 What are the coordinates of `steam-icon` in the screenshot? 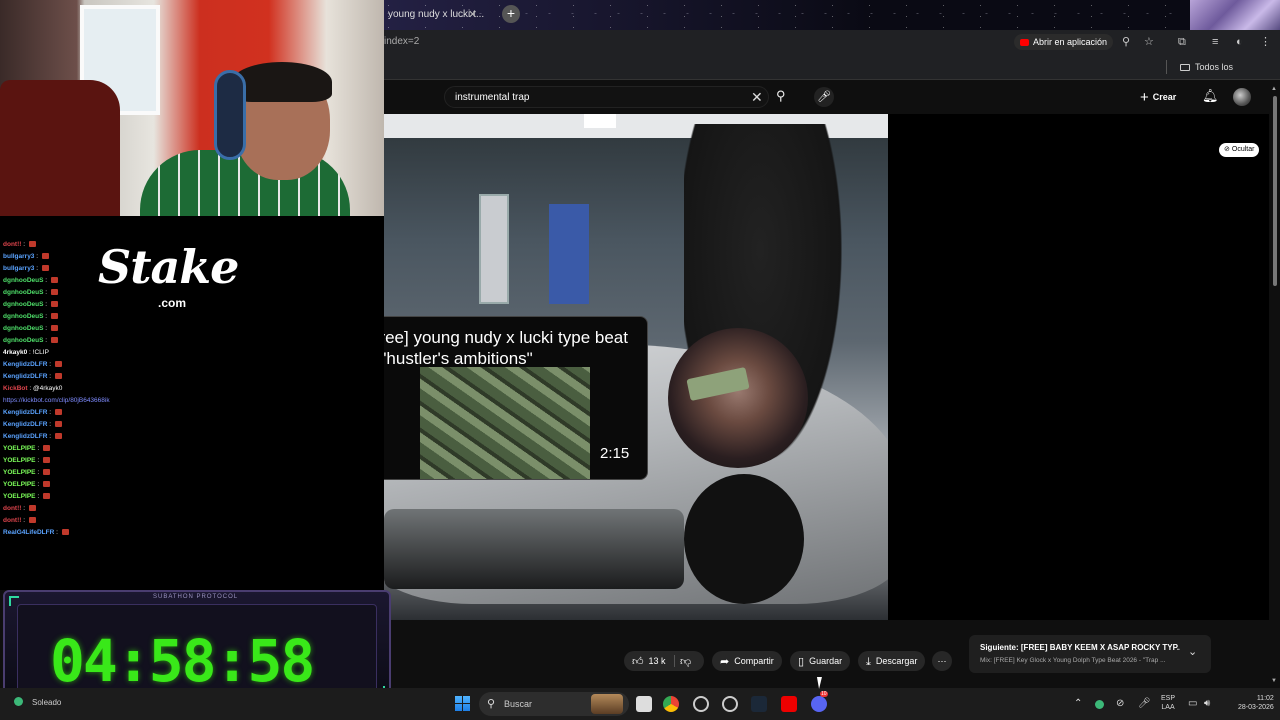 It's located at (759, 704).